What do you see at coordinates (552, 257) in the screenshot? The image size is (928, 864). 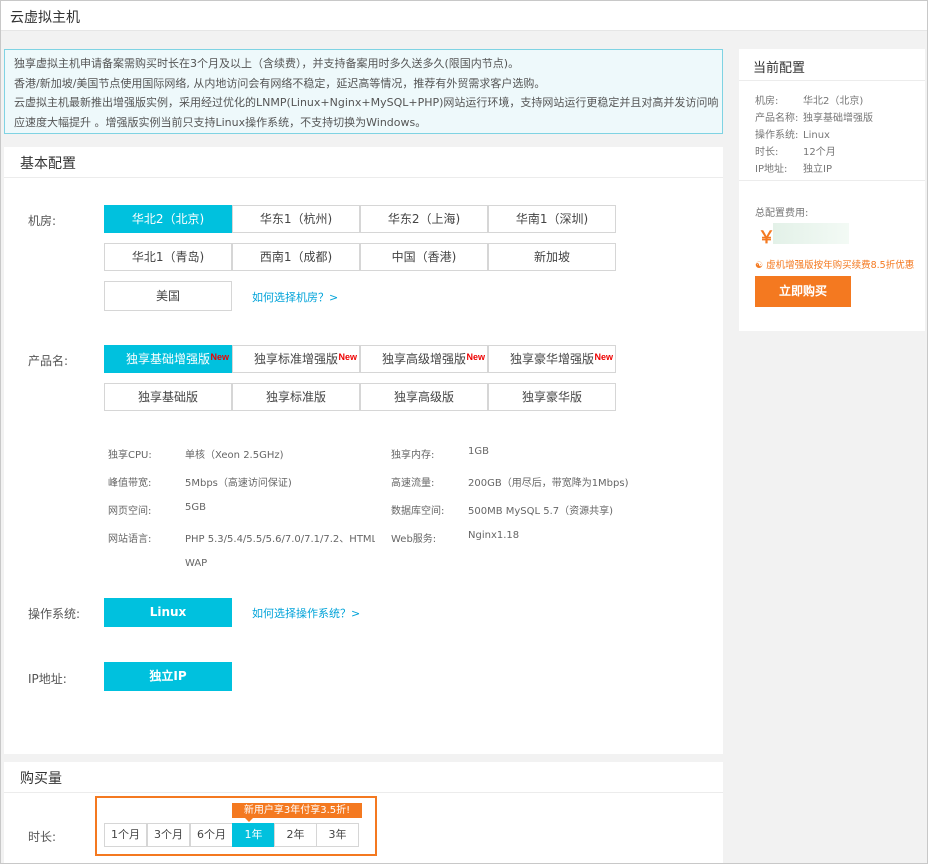 I see `region-option-singapore: 新加坡` at bounding box center [552, 257].